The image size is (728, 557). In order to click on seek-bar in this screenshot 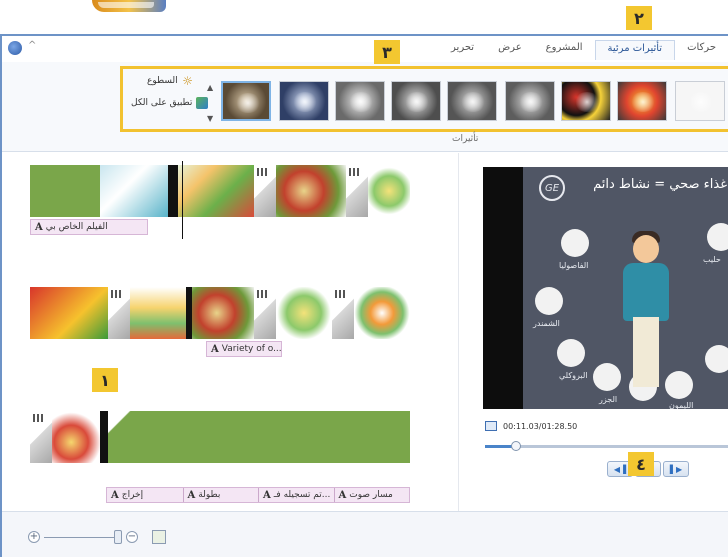, I will do `click(606, 446)`.